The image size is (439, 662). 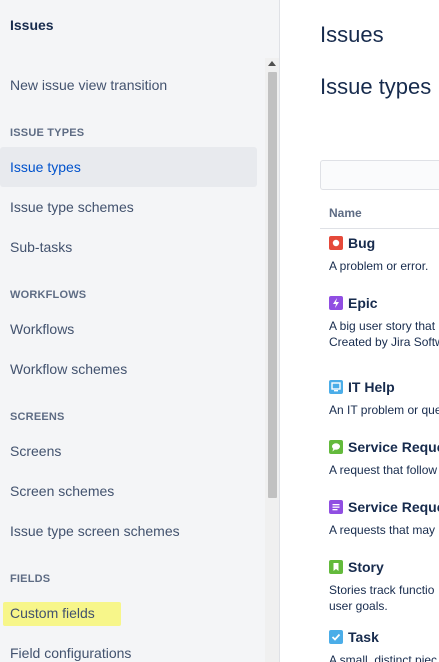 I want to click on section-heading-issue-types: ISSUE TYPES, so click(x=47, y=133).